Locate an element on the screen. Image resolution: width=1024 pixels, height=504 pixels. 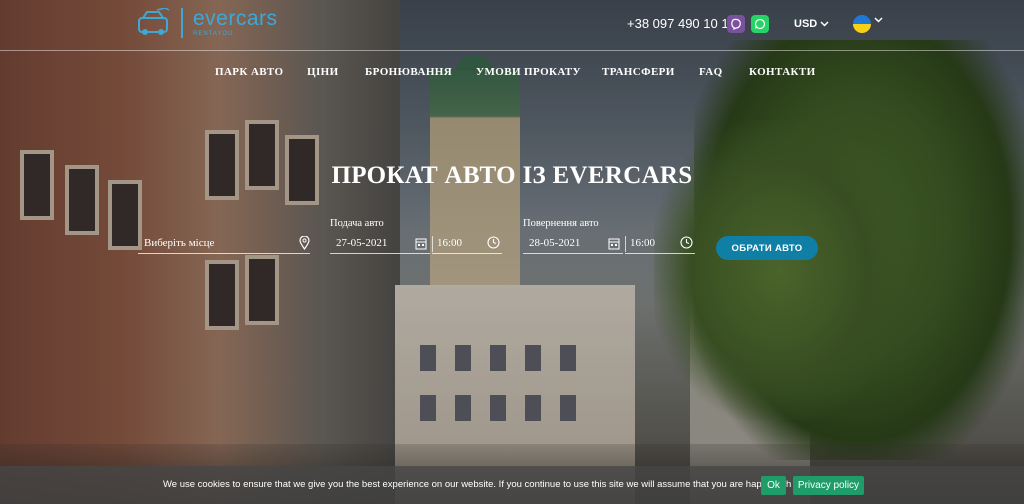
logo-divider is located at coordinates (182, 23).